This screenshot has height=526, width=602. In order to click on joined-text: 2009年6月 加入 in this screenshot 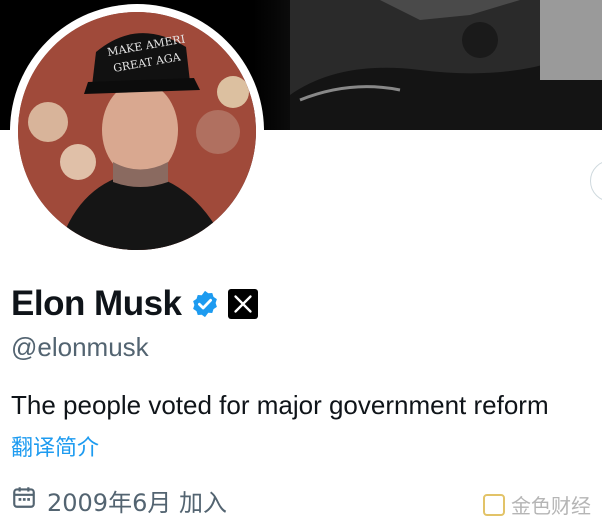, I will do `click(137, 502)`.